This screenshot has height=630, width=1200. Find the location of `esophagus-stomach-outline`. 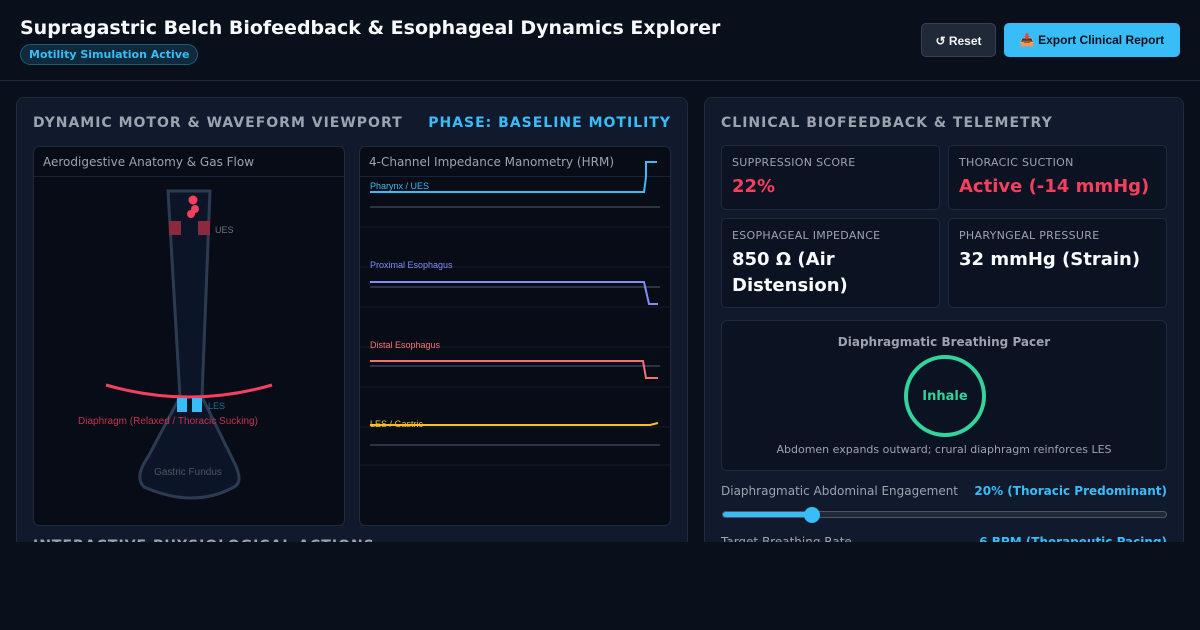

esophagus-stomach-outline is located at coordinates (189, 344).